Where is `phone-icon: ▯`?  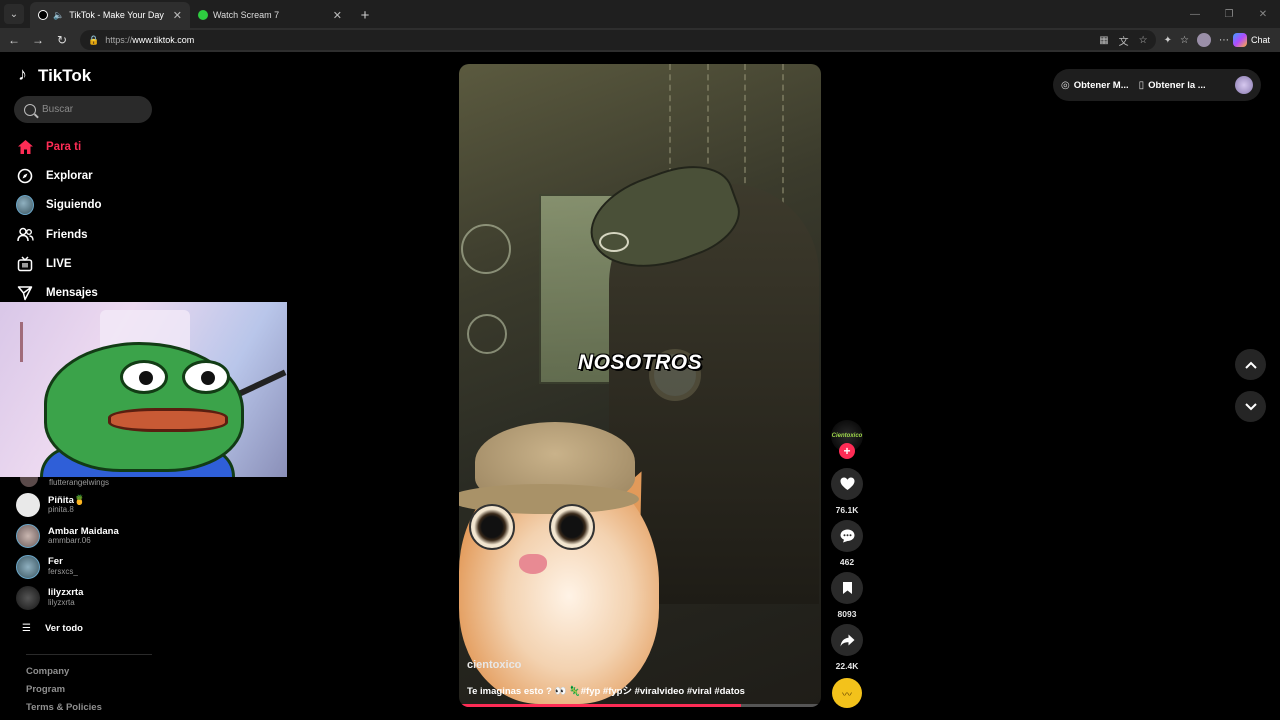
phone-icon: ▯ is located at coordinates (1141, 85).